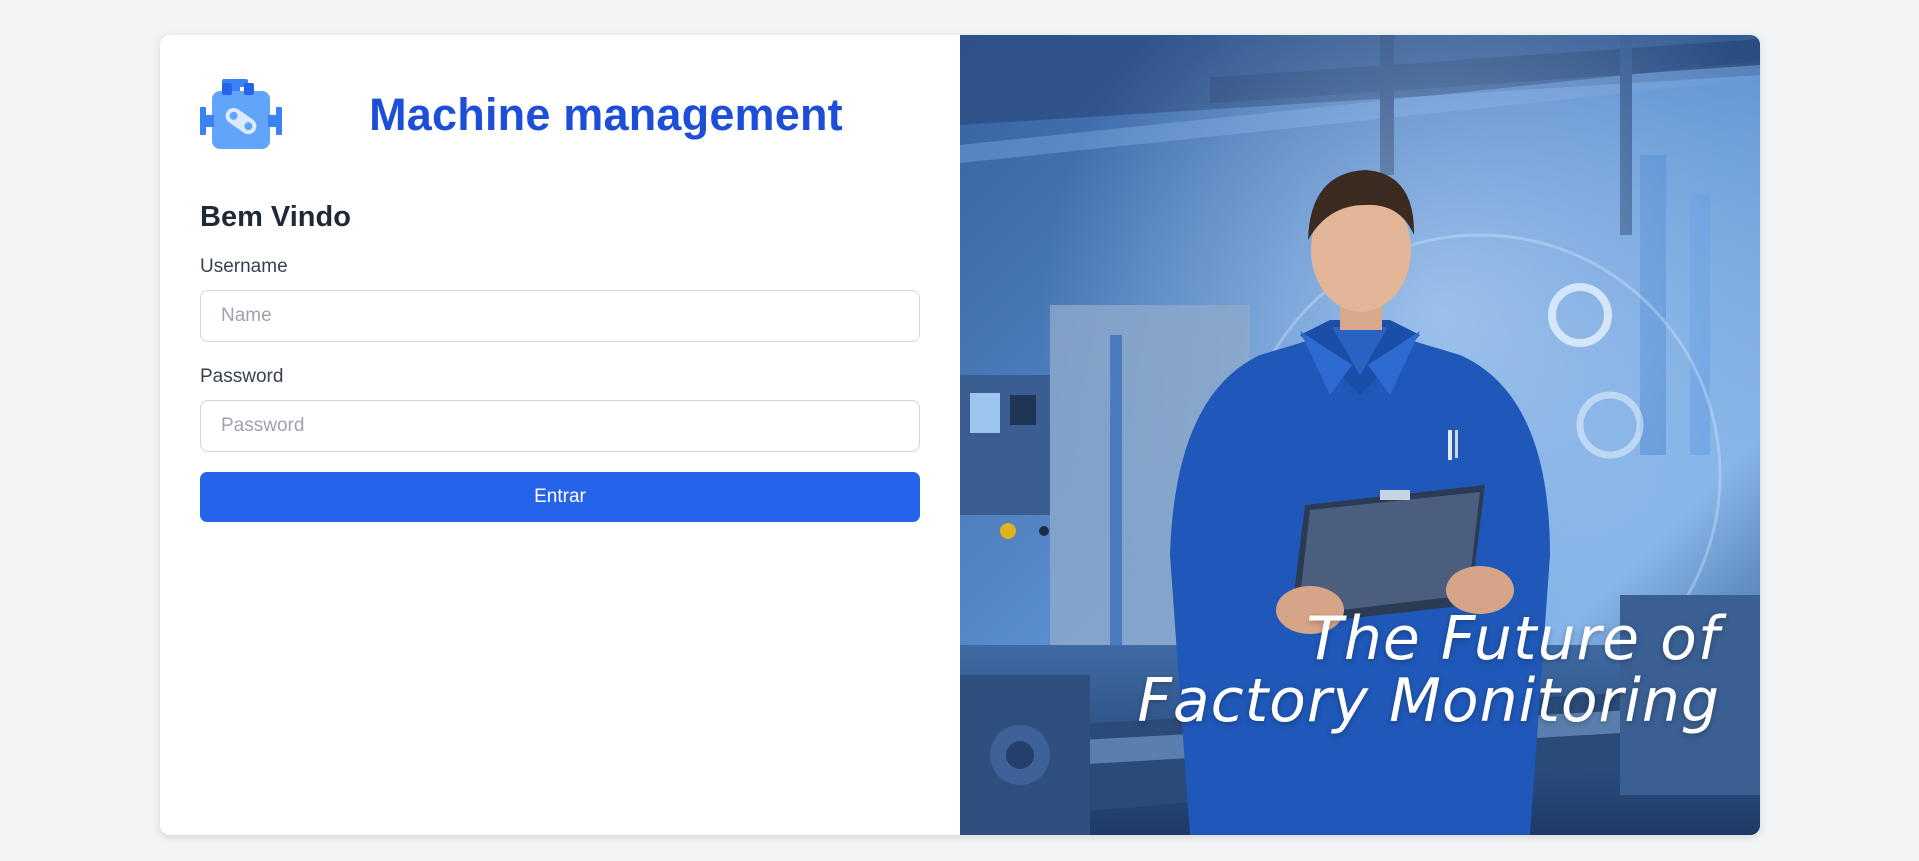  What do you see at coordinates (560, 497) in the screenshot?
I see `login-button: Entrar` at bounding box center [560, 497].